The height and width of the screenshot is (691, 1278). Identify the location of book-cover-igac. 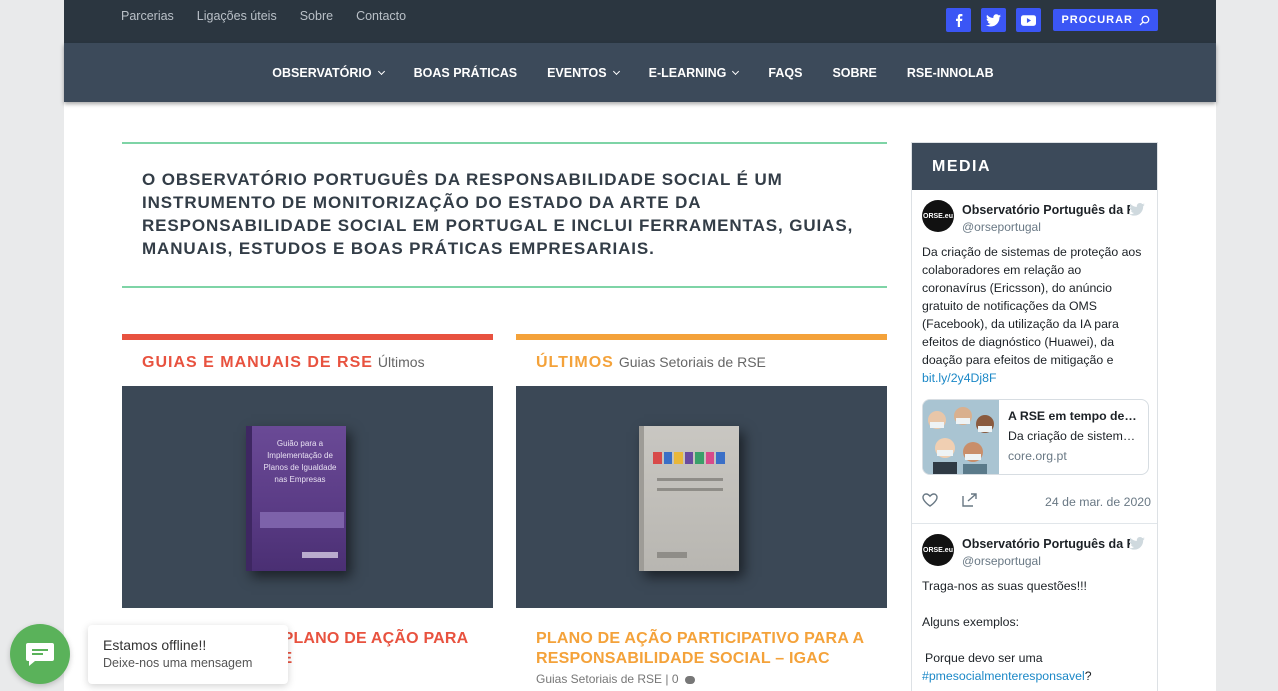
(689, 498).